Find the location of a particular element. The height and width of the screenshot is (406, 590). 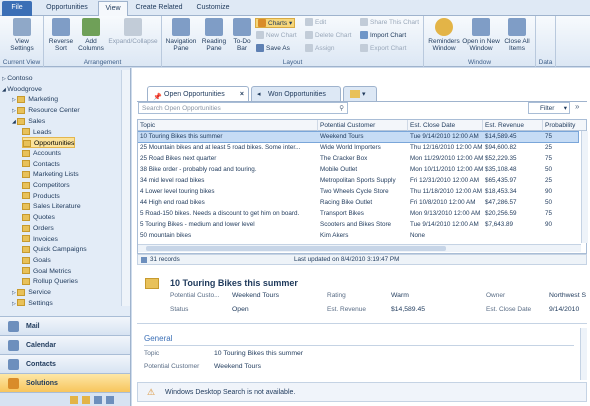

folder-invoices: Invoices is located at coordinates (40, 239).